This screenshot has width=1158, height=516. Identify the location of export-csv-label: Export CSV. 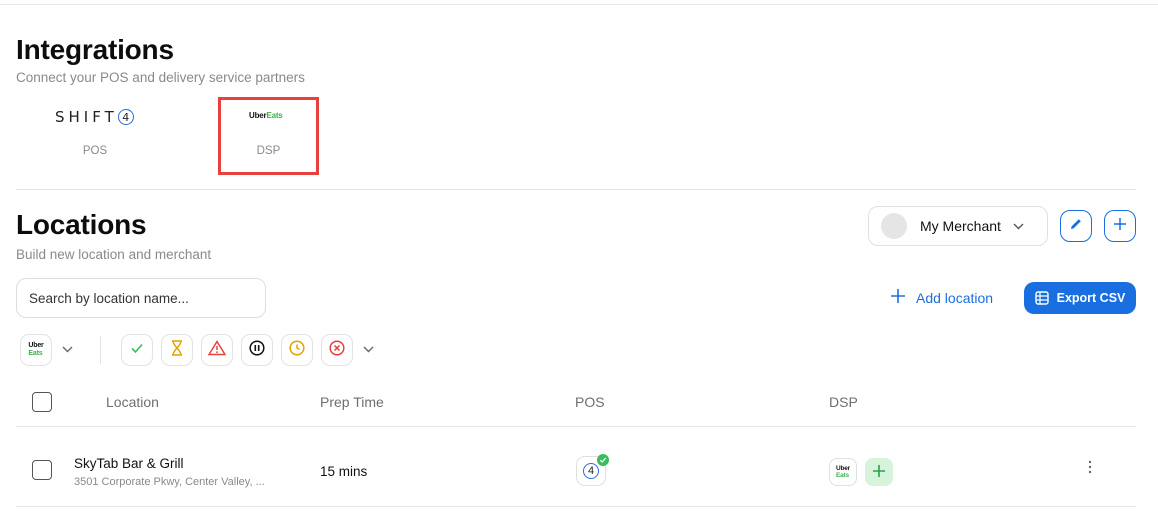
(1091, 298).